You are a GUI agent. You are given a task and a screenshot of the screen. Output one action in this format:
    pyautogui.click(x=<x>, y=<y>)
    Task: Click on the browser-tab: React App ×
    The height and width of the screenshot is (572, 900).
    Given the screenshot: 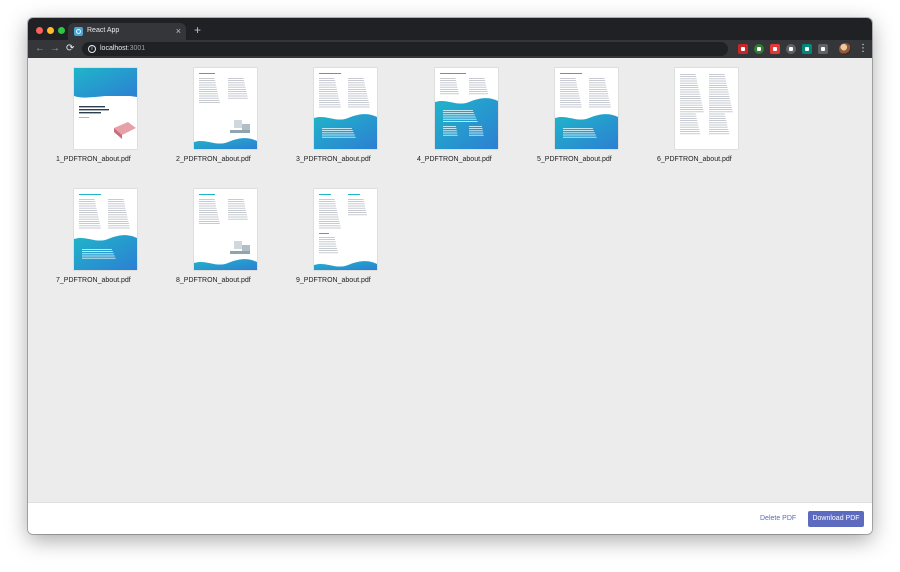 What is the action you would take?
    pyautogui.click(x=127, y=31)
    